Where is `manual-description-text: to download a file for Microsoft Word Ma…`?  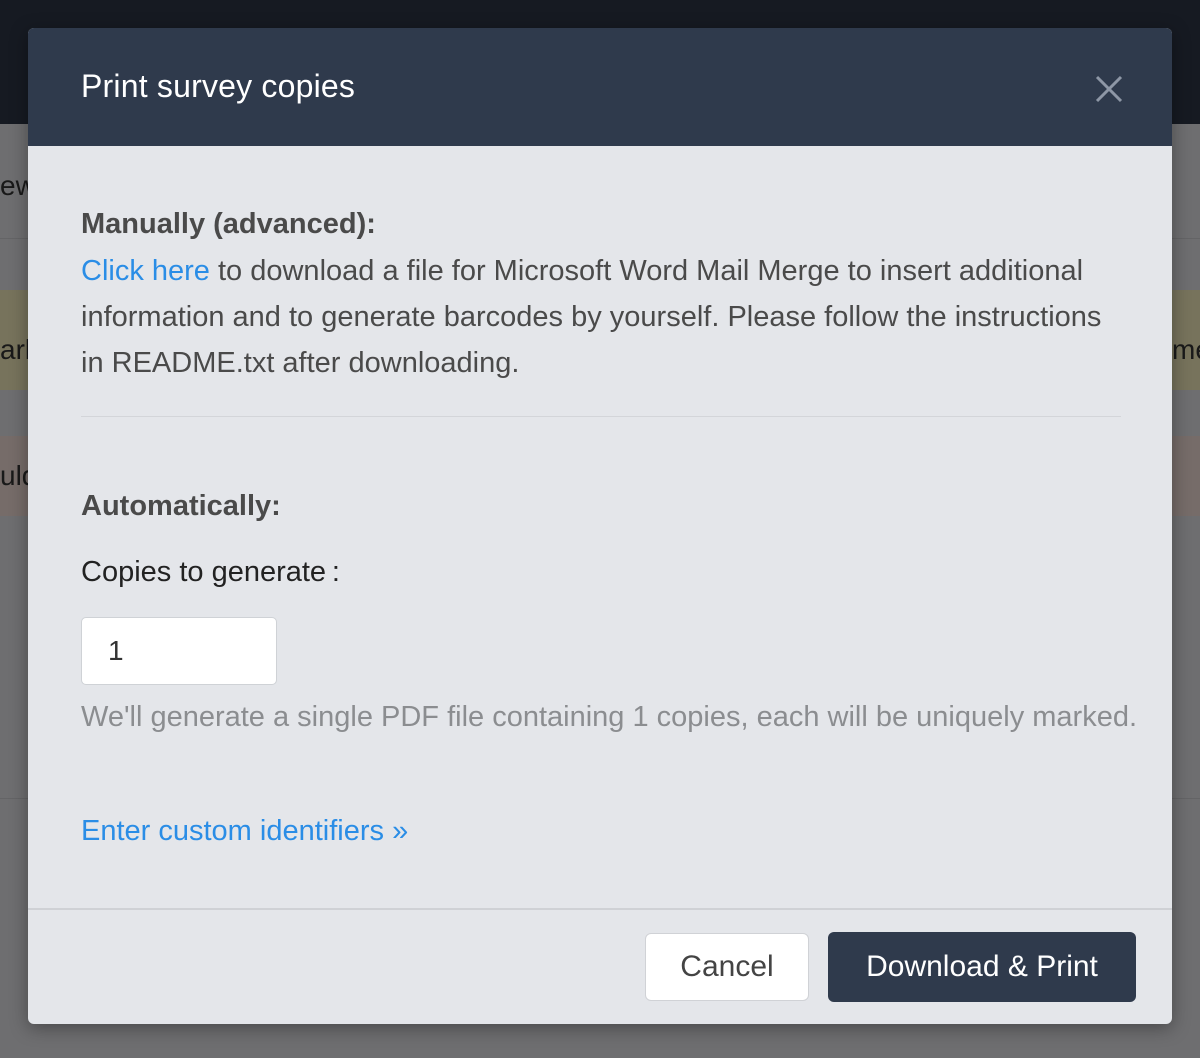 manual-description-text: to download a file for Microsoft Word Ma… is located at coordinates (591, 317).